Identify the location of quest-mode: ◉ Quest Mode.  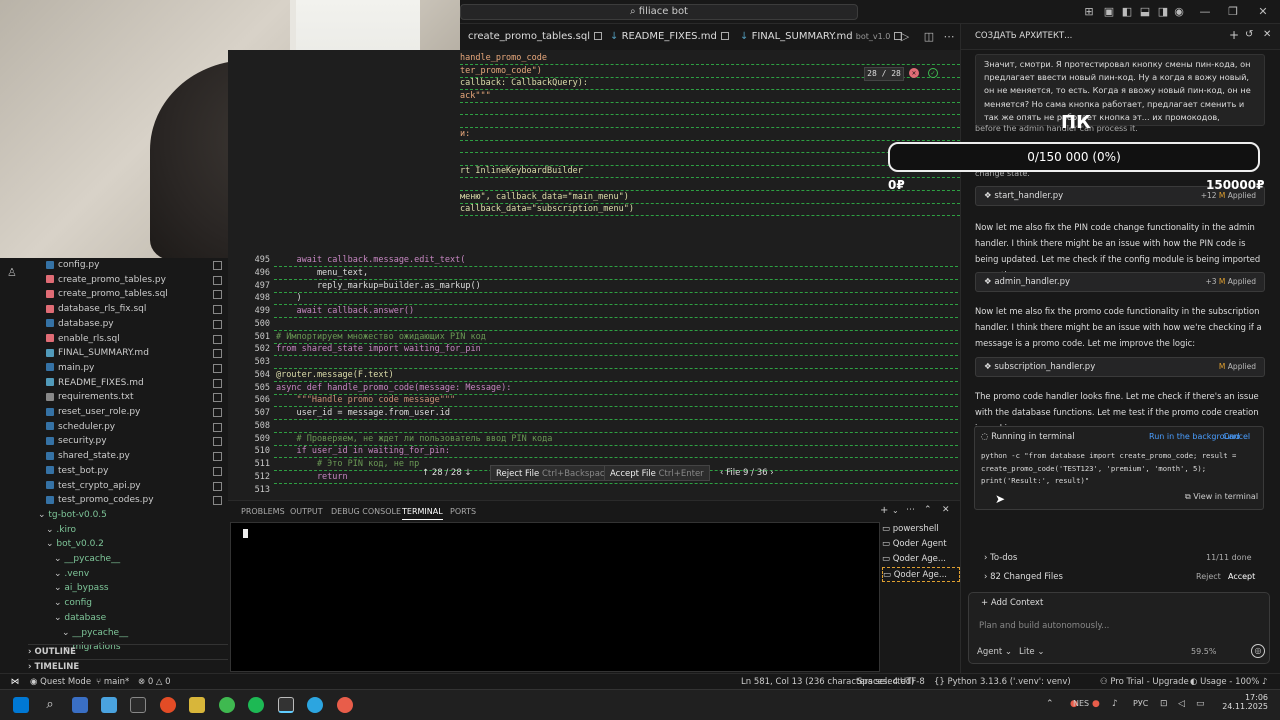
(60, 682).